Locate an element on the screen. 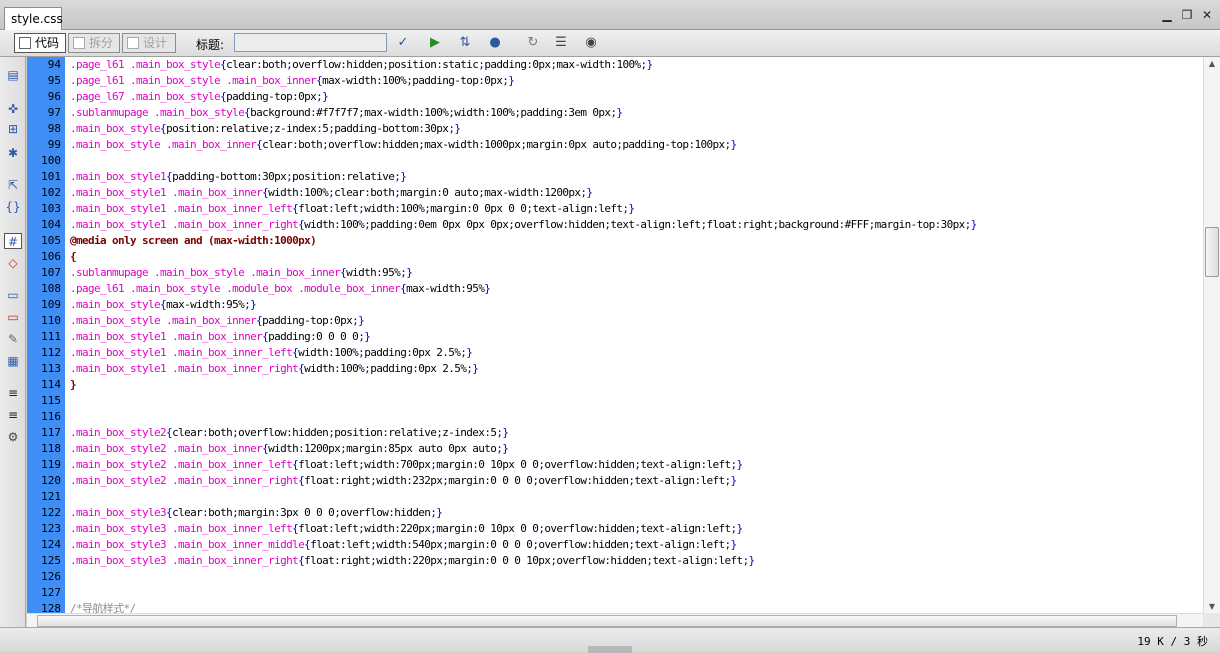  line-number: 94 is located at coordinates (44, 65).